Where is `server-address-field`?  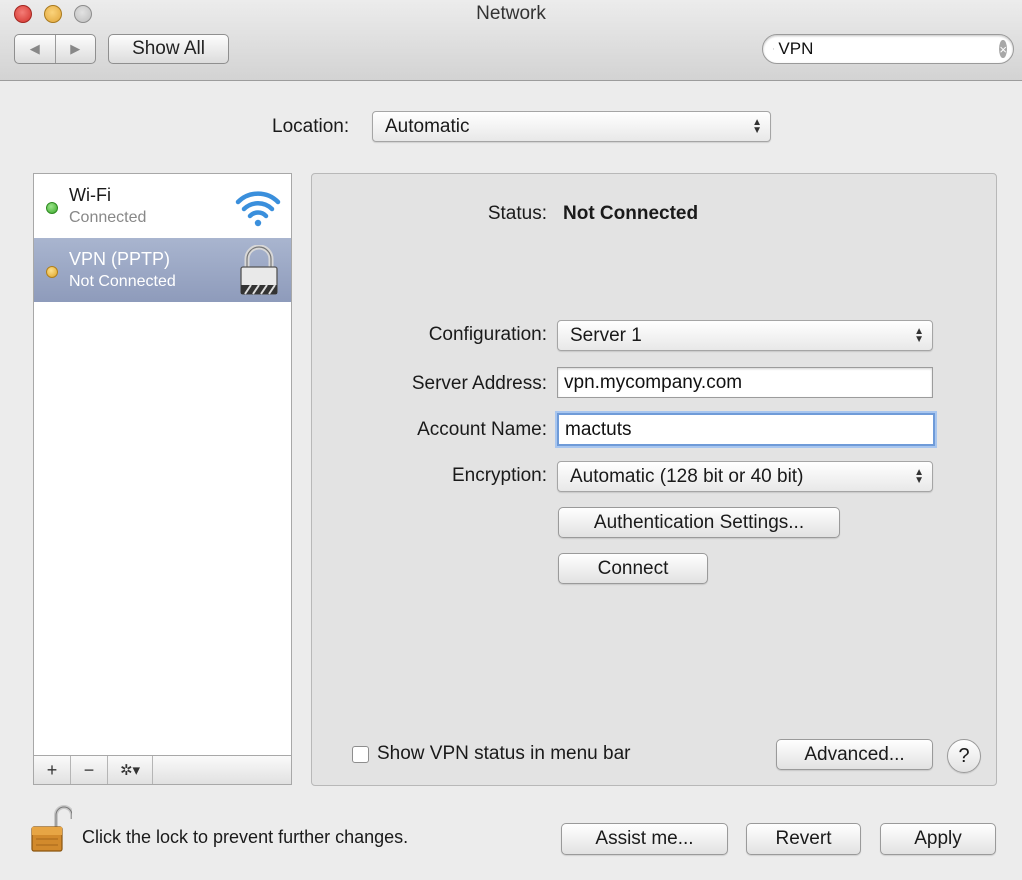 server-address-field is located at coordinates (745, 382).